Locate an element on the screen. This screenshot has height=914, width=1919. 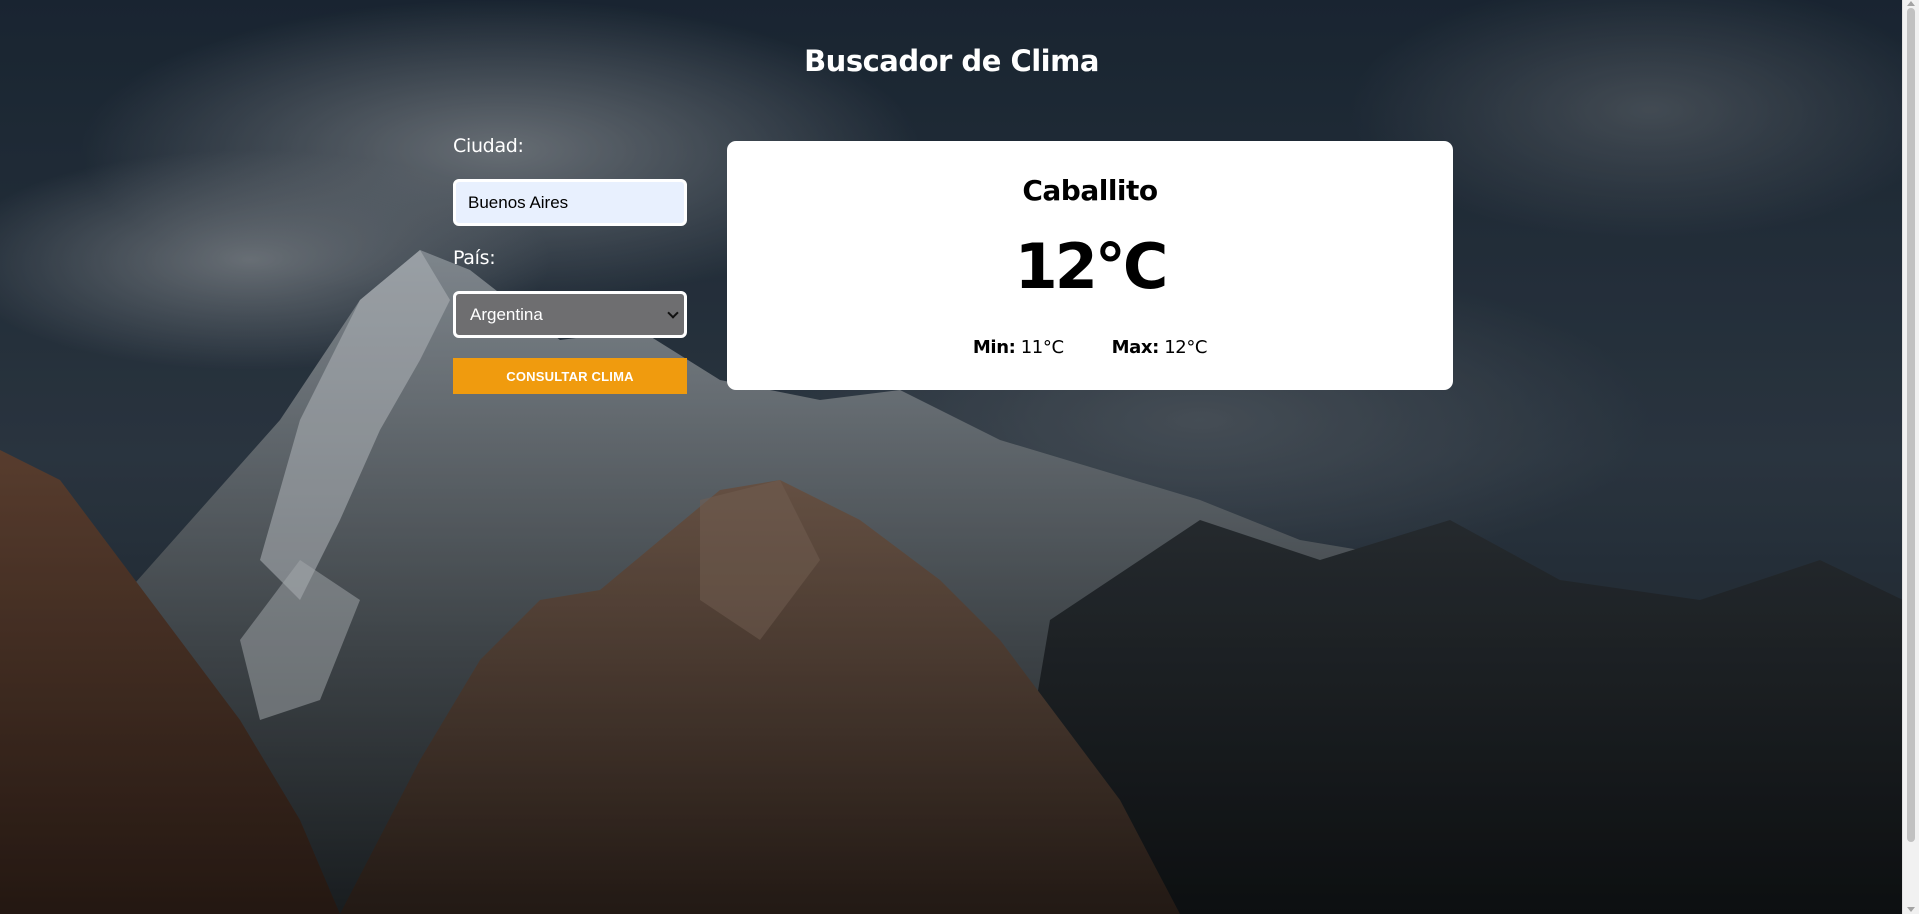
city-label: Ciudad: is located at coordinates (488, 146).